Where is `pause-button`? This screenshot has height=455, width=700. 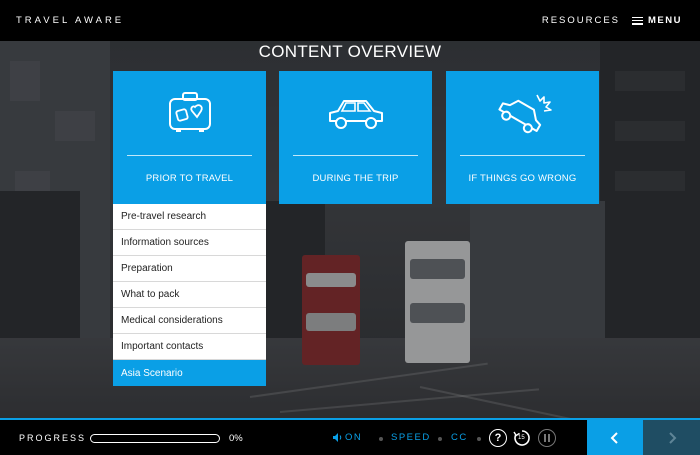
pause-button is located at coordinates (547, 438).